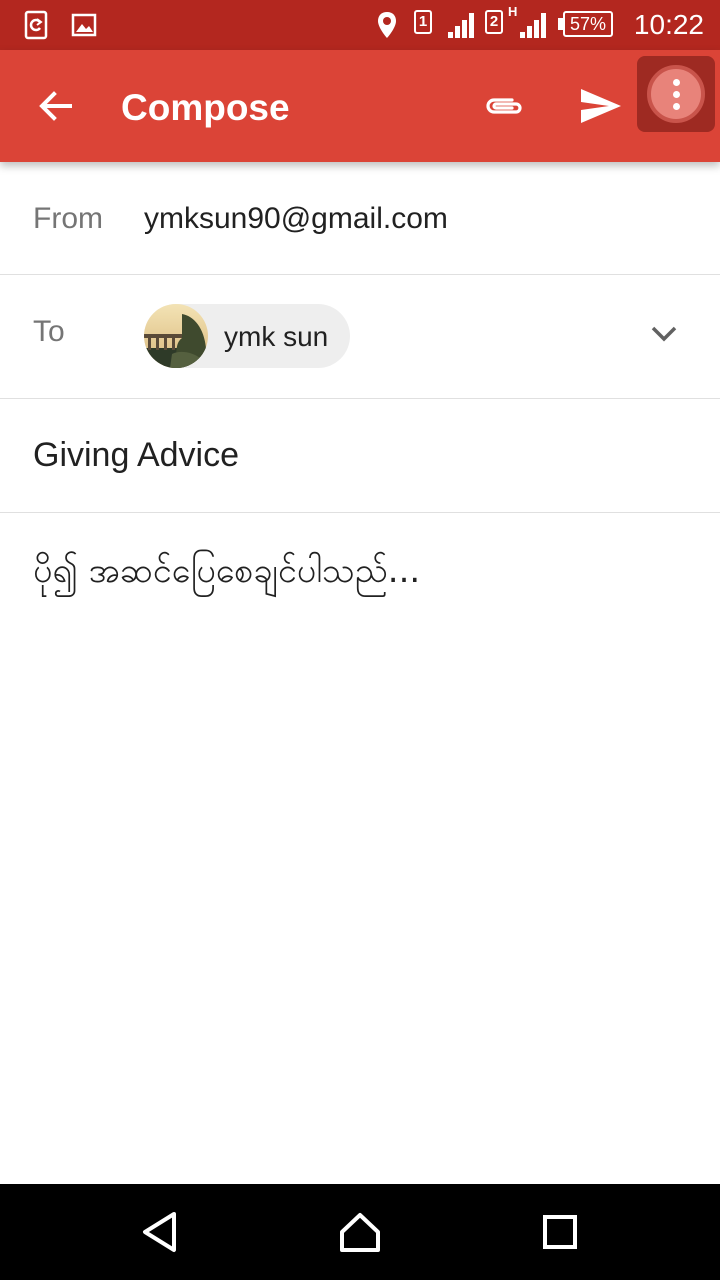  I want to click on send-icon, so click(601, 106).